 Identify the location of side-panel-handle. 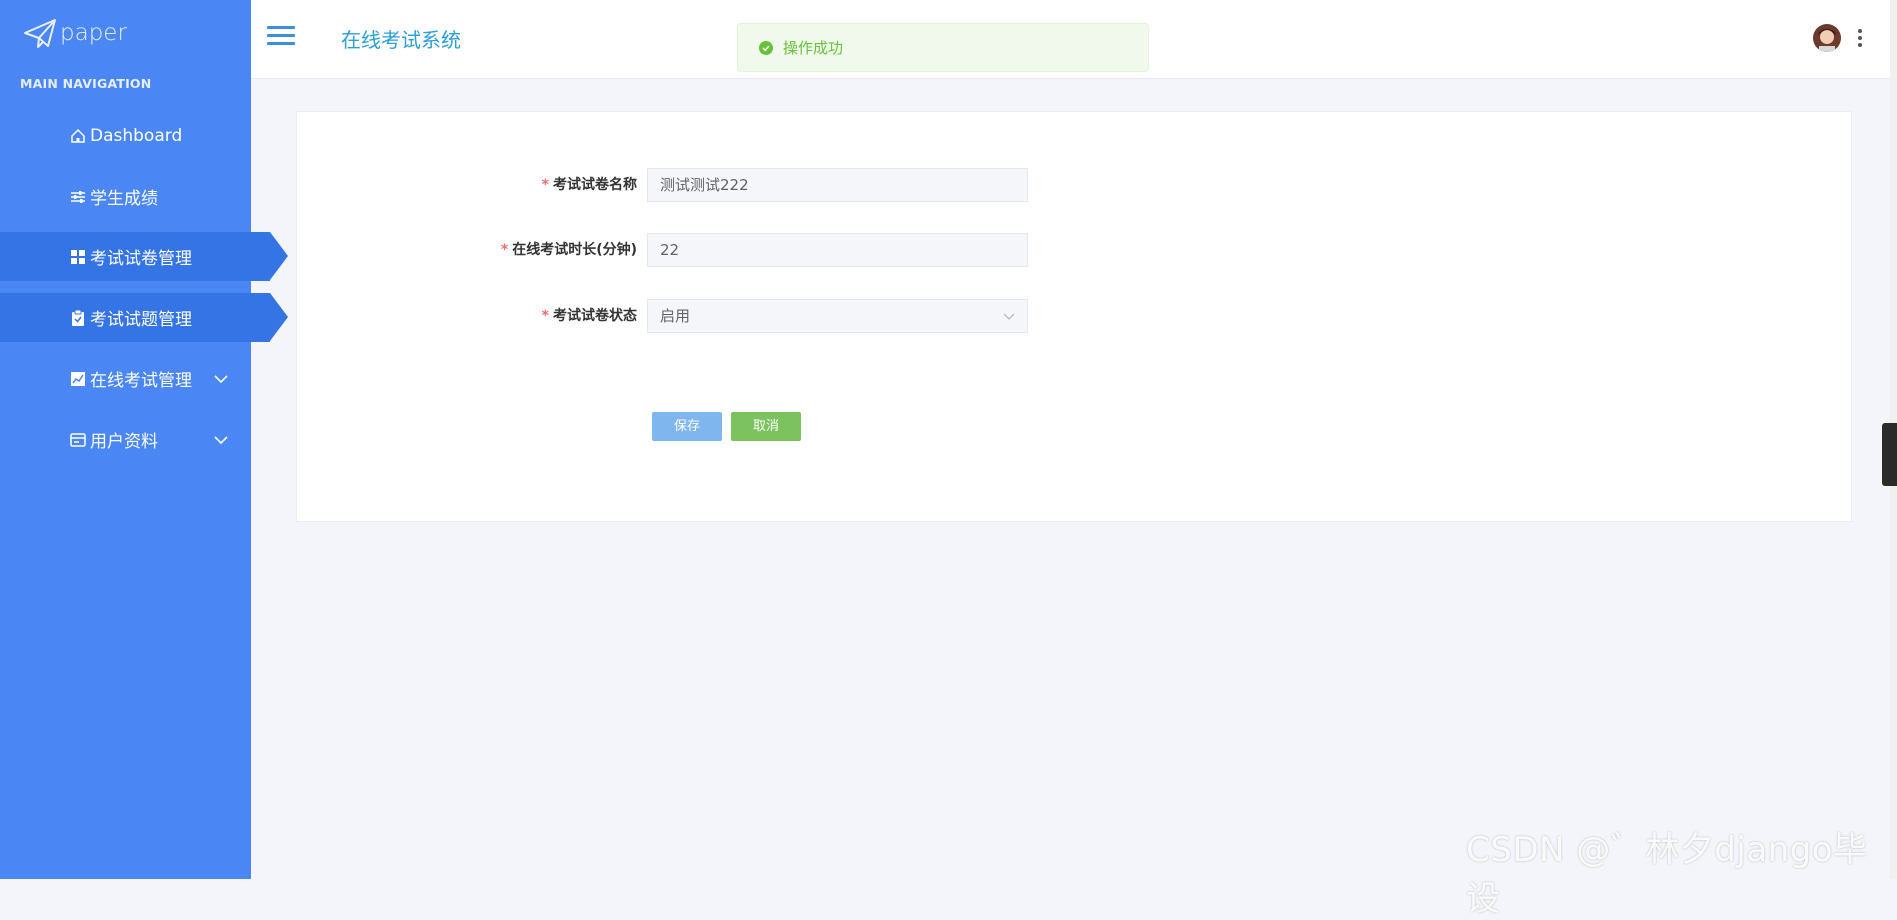
(1889, 454).